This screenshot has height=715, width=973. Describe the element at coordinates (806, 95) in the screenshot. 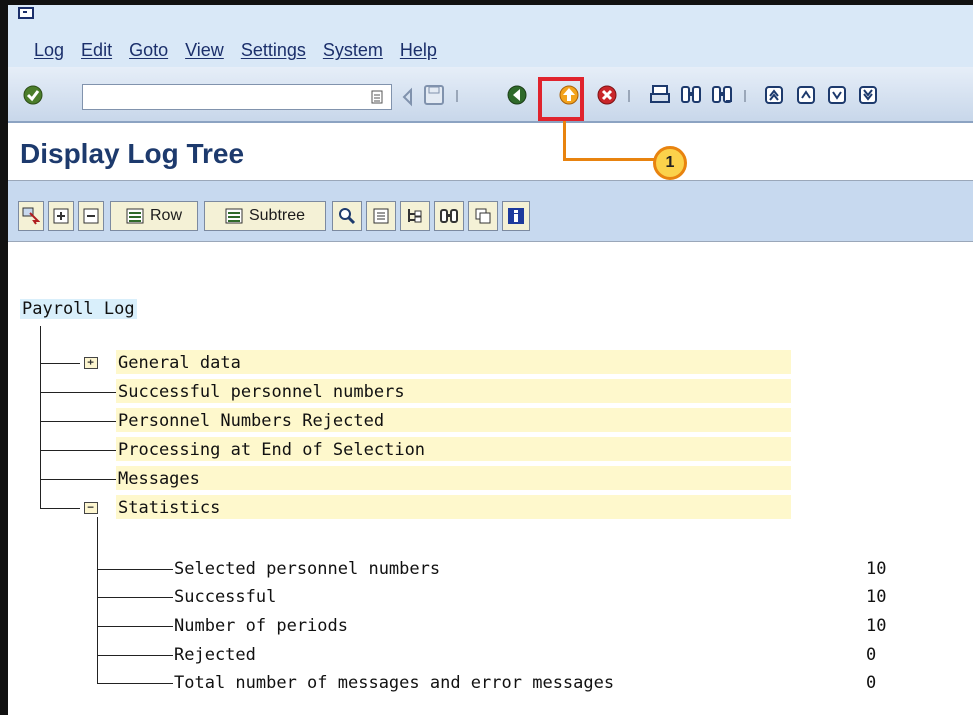

I see `previous-page-icon` at that location.